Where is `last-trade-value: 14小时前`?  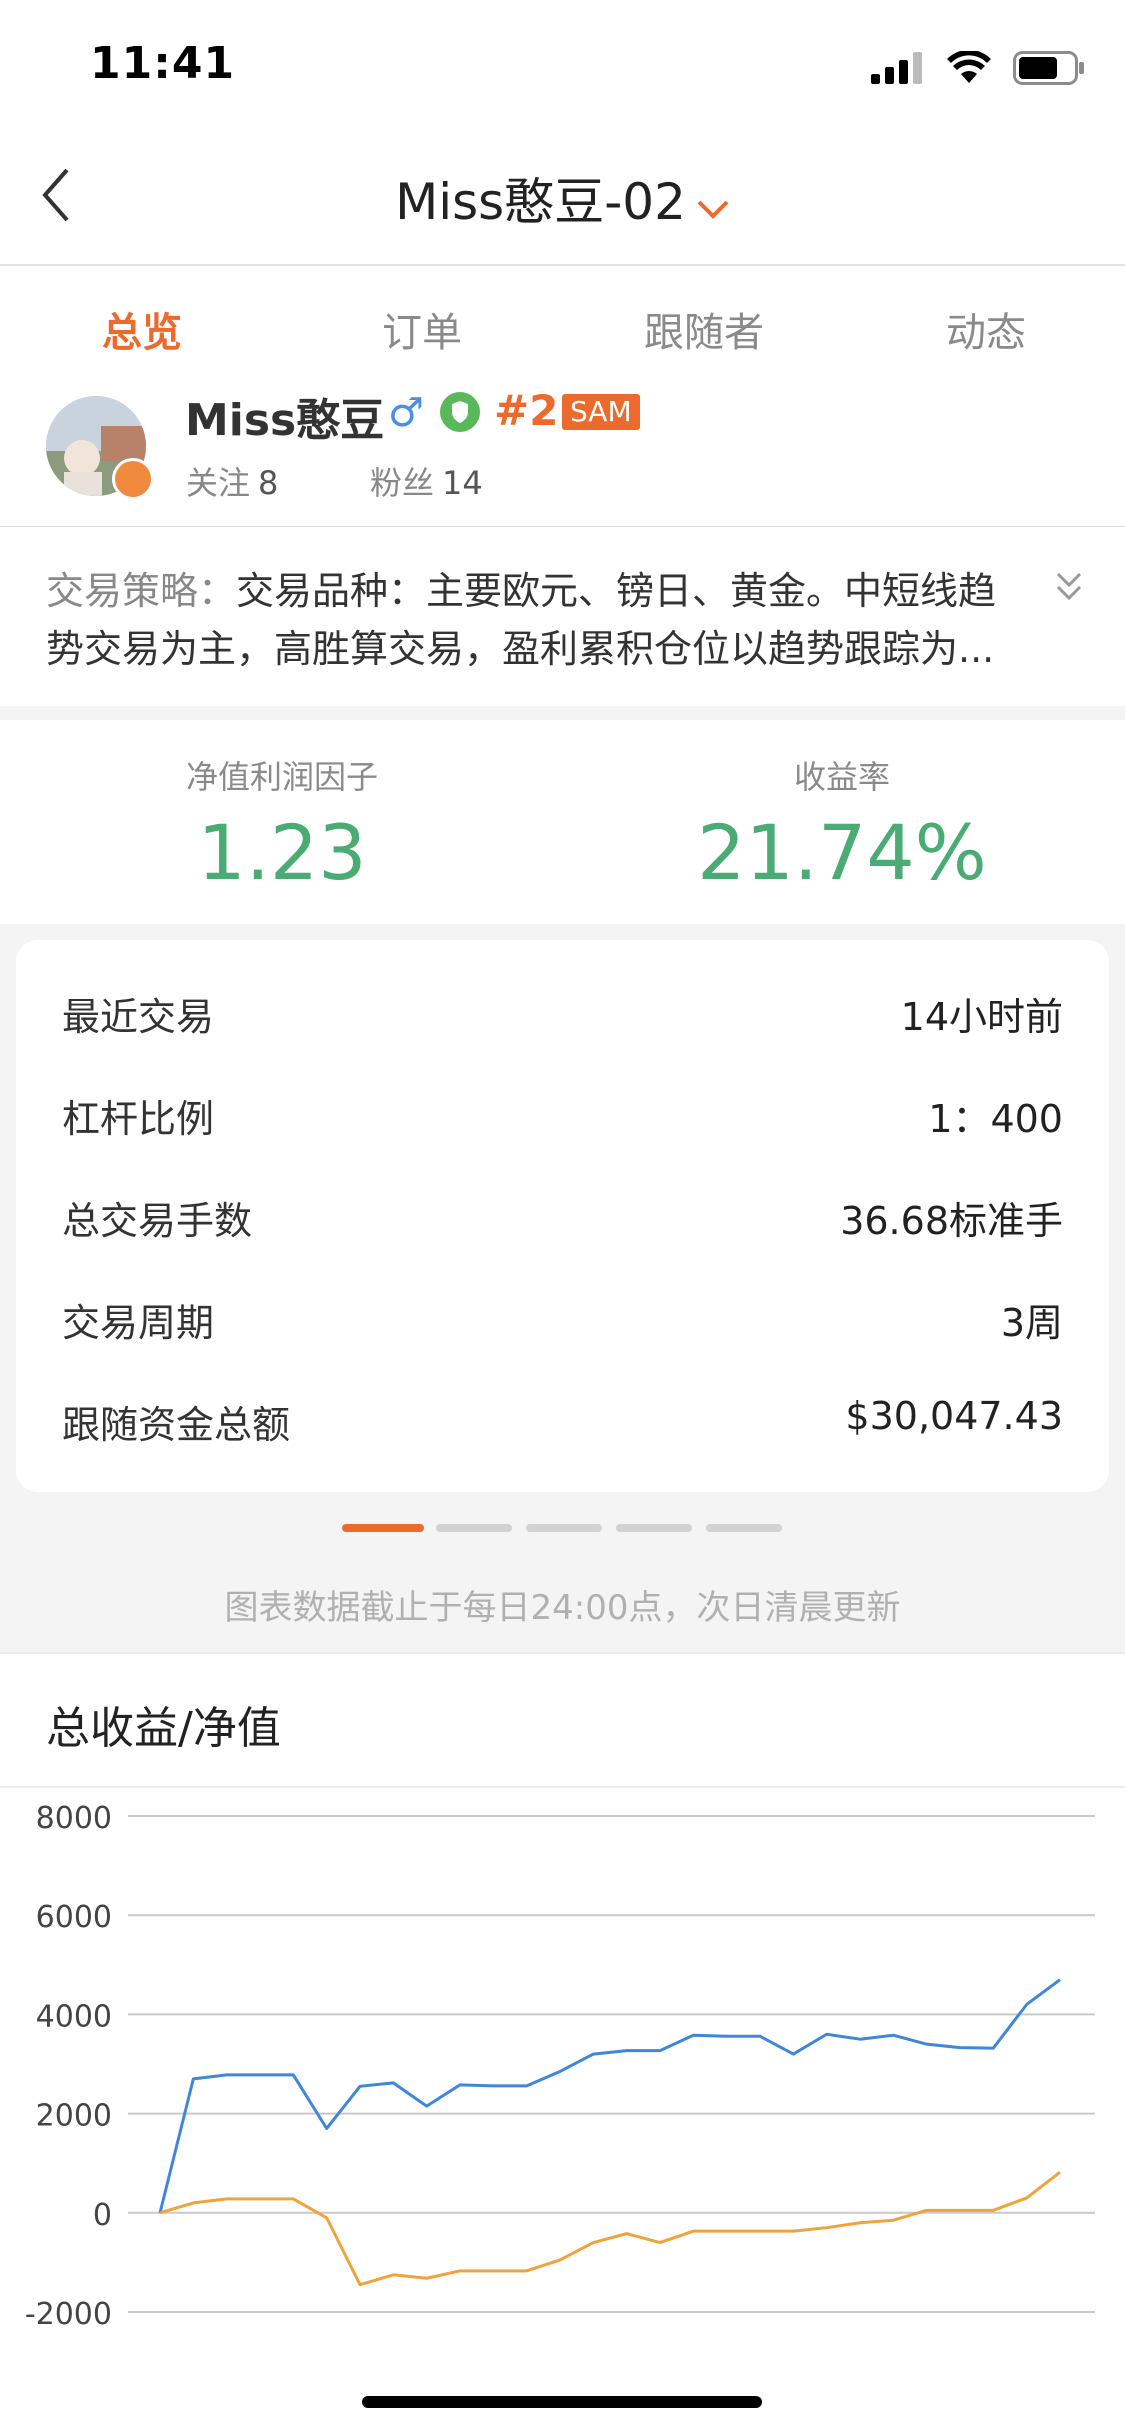
last-trade-value: 14小时前 is located at coordinates (981, 1017).